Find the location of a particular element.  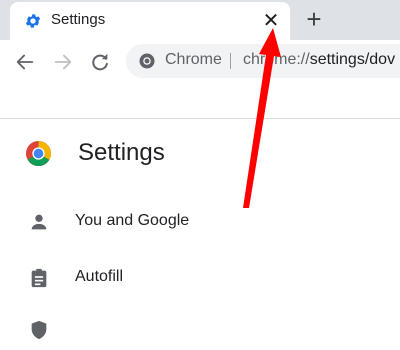

settings-tab: Settings ✕ is located at coordinates (150, 21).